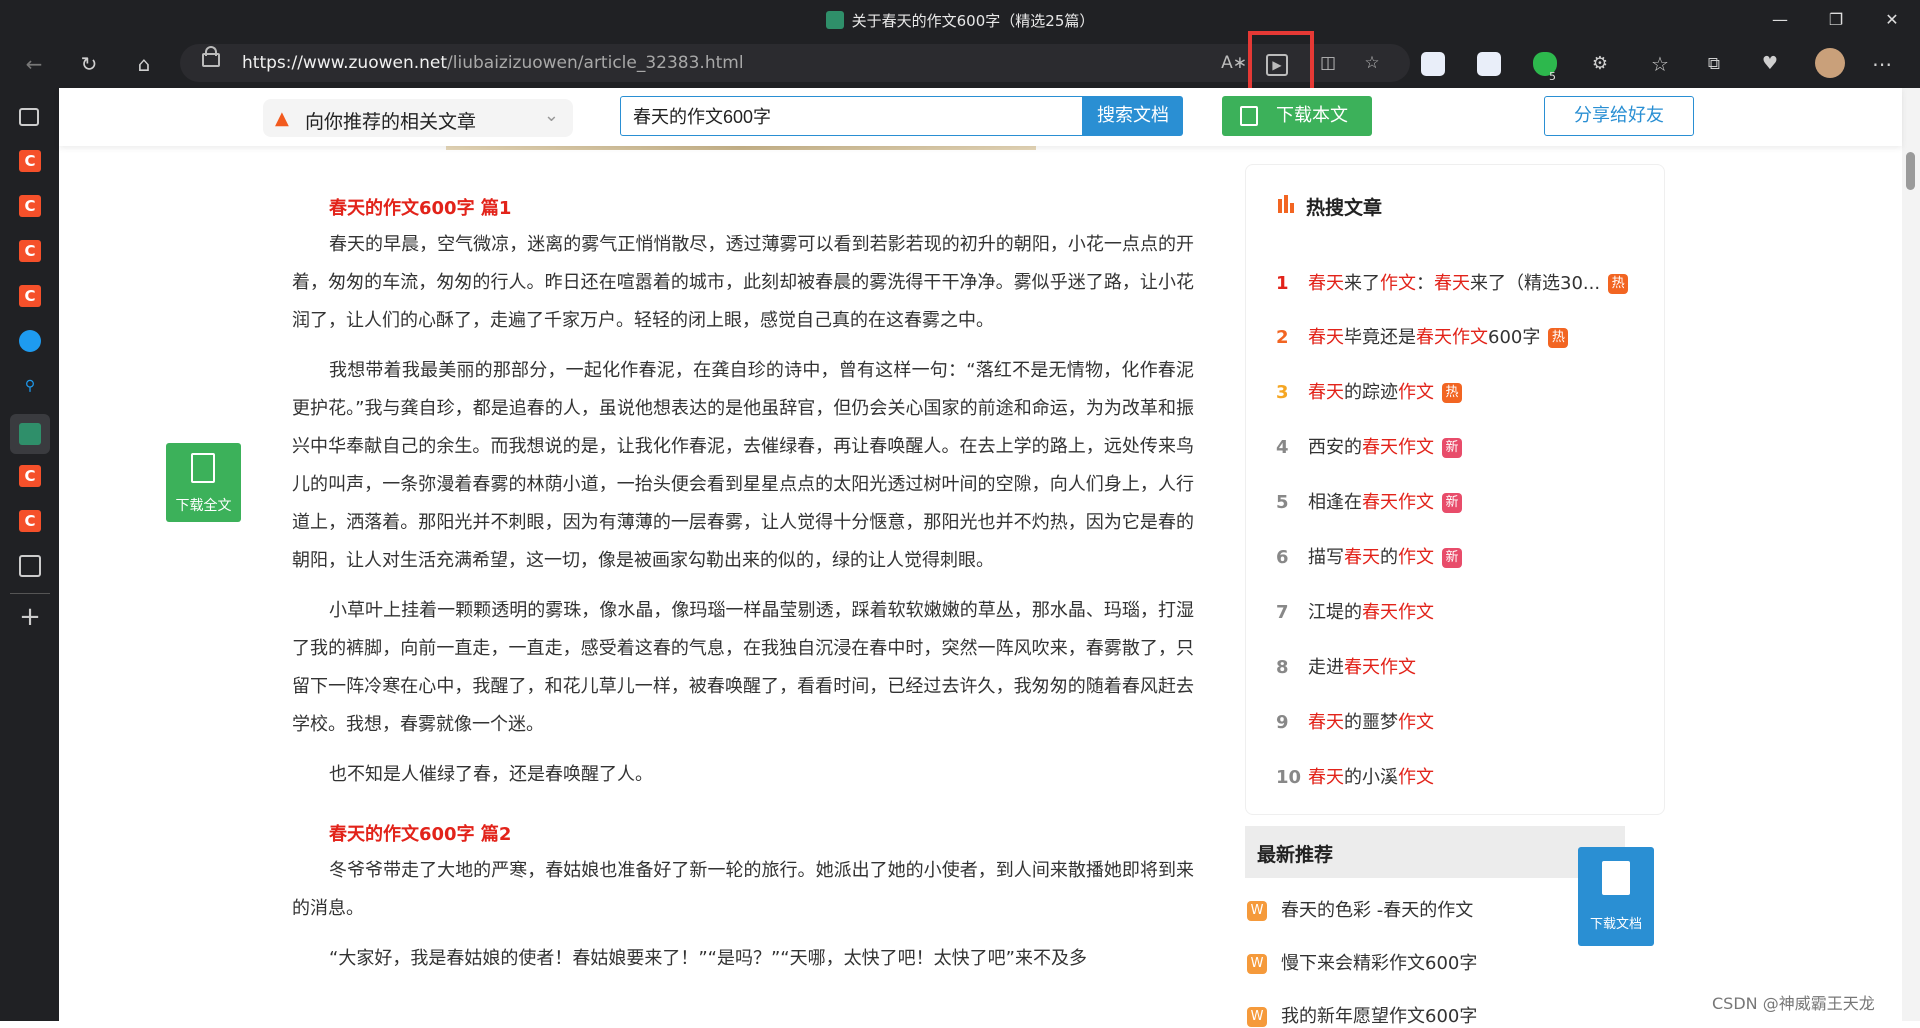 The height and width of the screenshot is (1028, 1920). I want to click on float-download-doc-button: 下载文档, so click(1616, 896).